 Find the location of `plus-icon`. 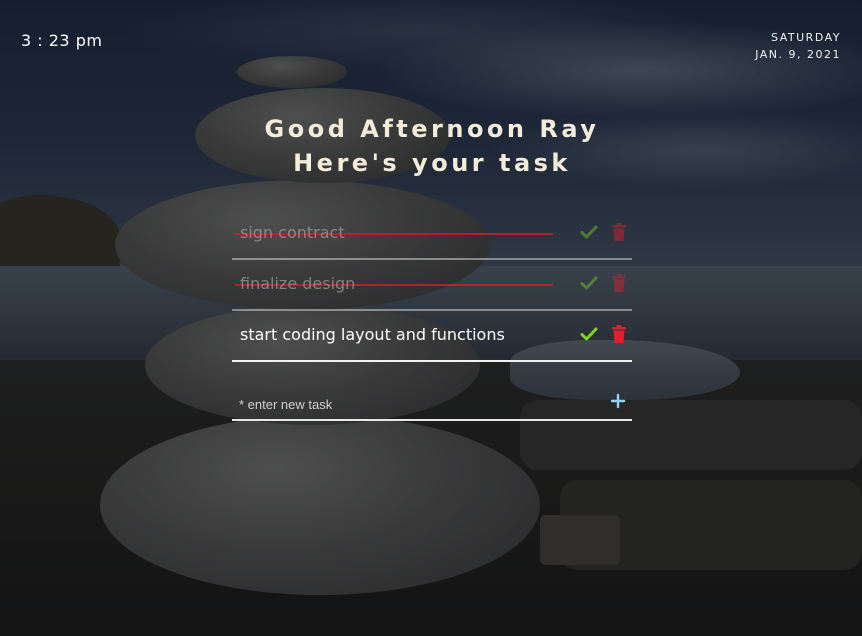

plus-icon is located at coordinates (618, 401).